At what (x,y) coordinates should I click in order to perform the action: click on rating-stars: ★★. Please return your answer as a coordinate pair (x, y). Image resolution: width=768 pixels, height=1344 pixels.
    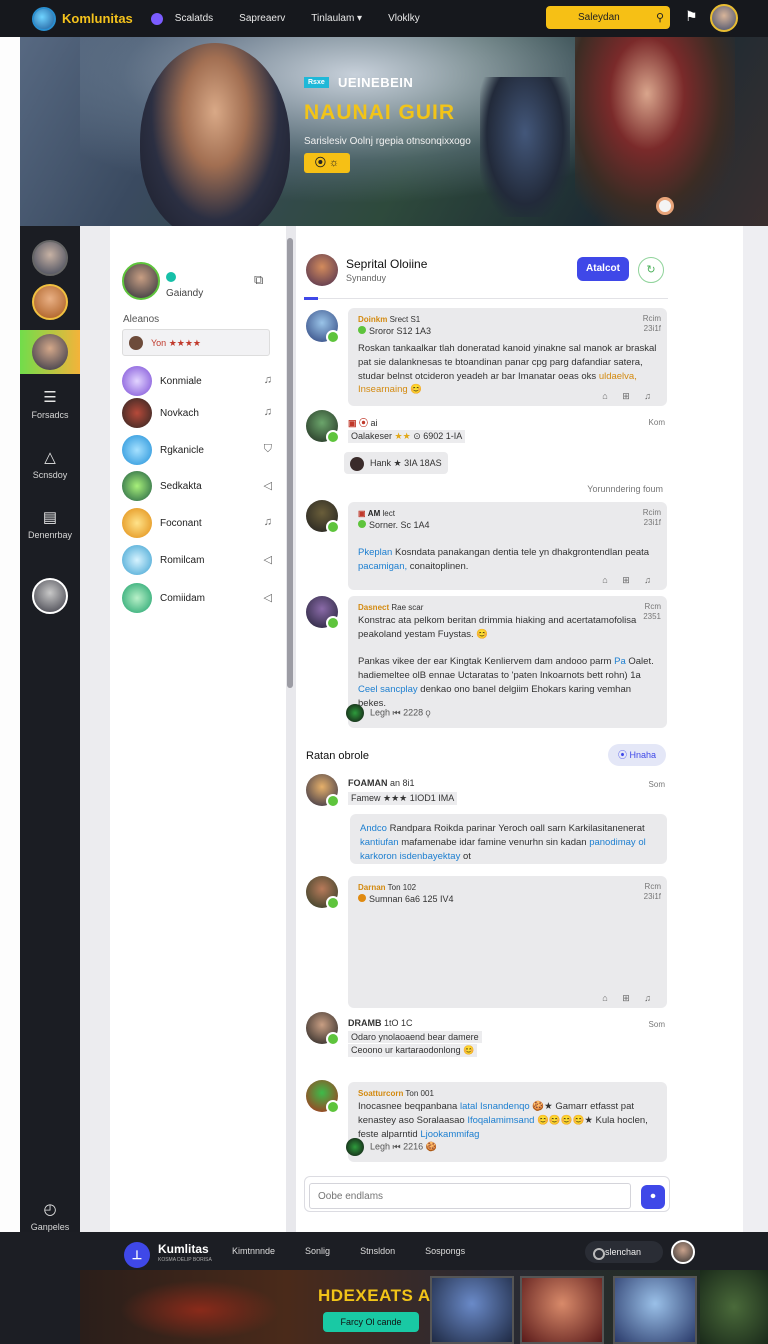
    Looking at the image, I should click on (402, 436).